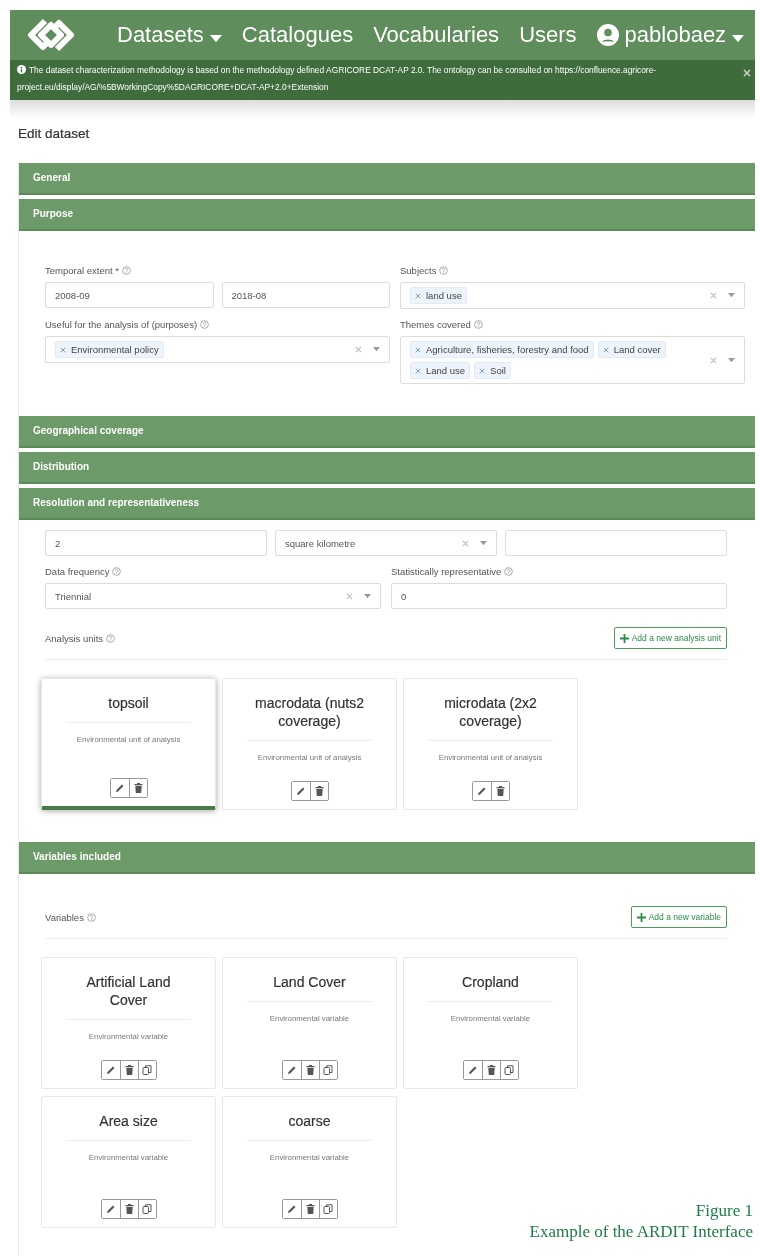 The height and width of the screenshot is (1256, 760). What do you see at coordinates (548, 35) in the screenshot?
I see `nav-link: Users` at bounding box center [548, 35].